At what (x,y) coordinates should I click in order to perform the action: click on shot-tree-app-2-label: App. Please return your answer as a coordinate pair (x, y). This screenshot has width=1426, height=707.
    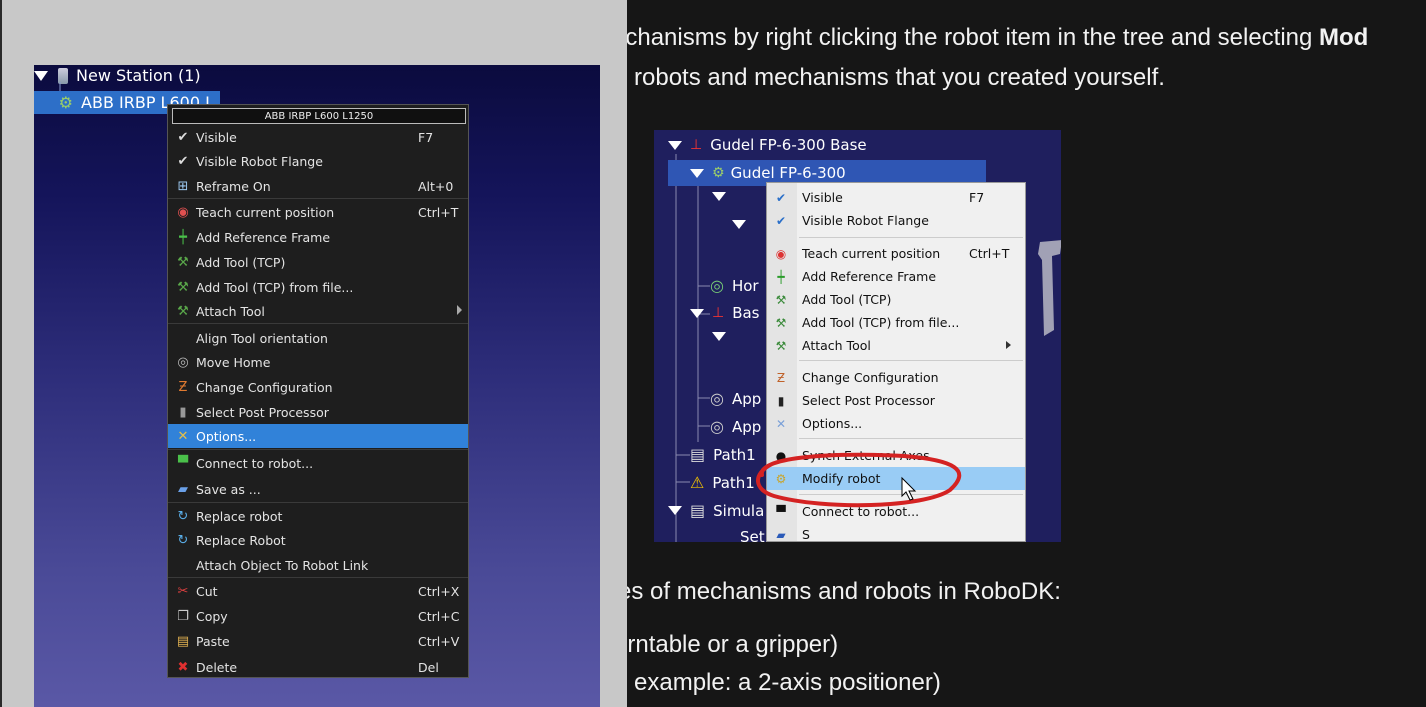
    Looking at the image, I should click on (746, 426).